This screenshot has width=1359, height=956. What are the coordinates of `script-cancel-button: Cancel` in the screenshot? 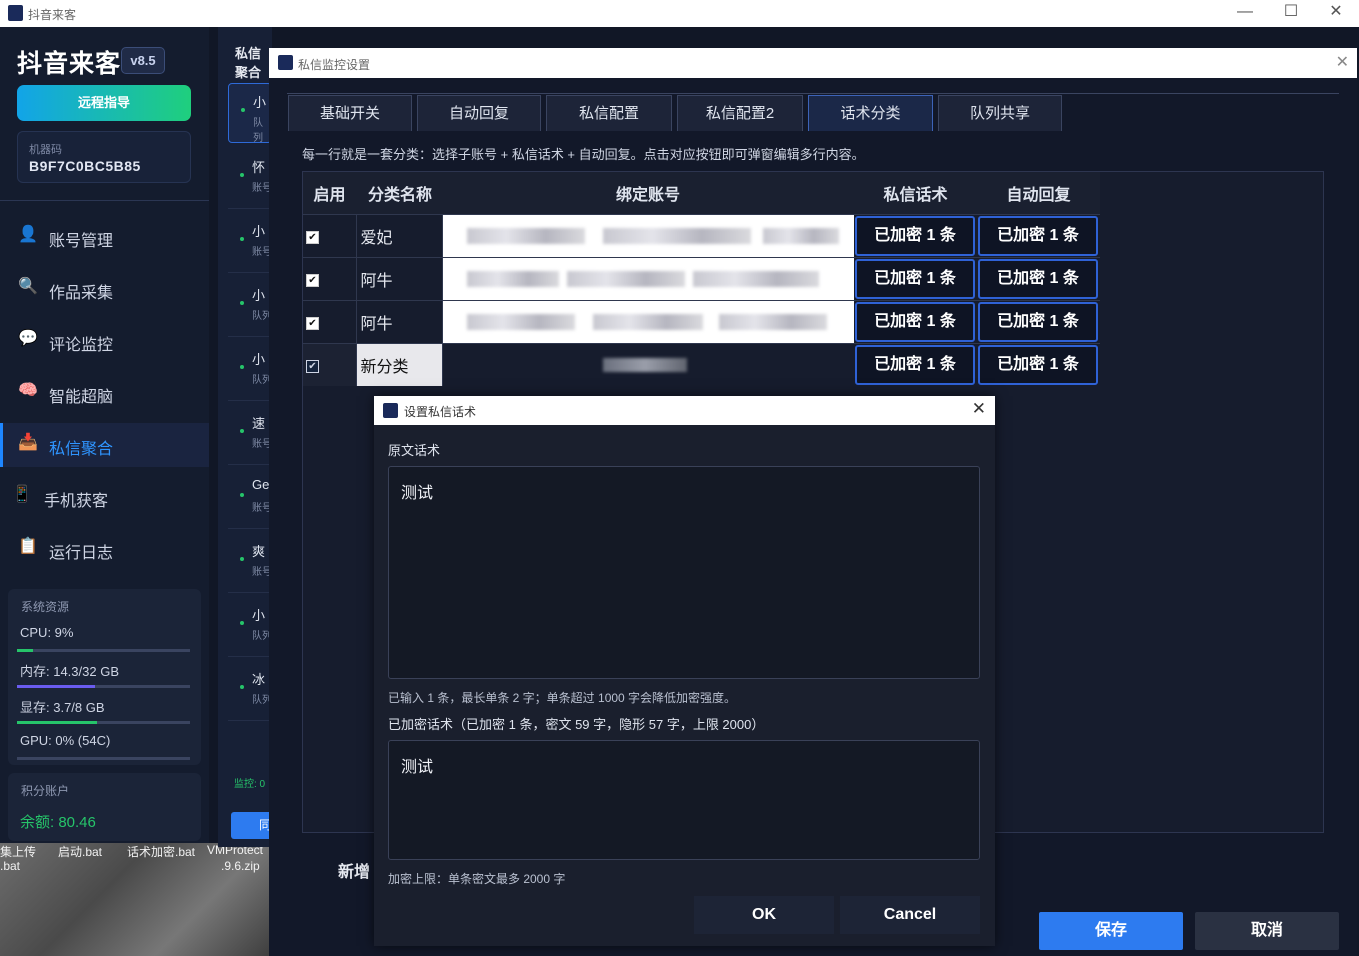 It's located at (910, 915).